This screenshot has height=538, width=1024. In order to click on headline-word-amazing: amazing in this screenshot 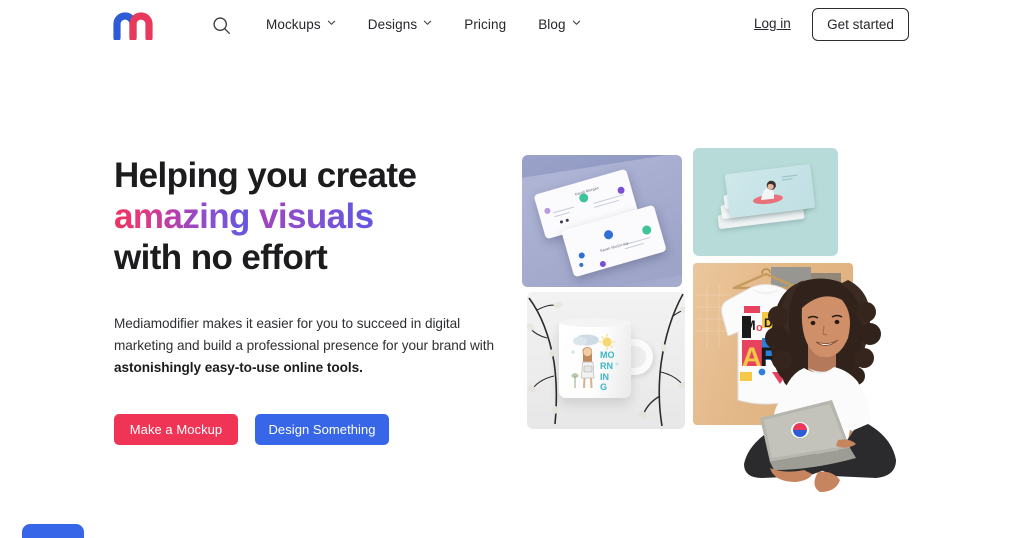, I will do `click(182, 216)`.